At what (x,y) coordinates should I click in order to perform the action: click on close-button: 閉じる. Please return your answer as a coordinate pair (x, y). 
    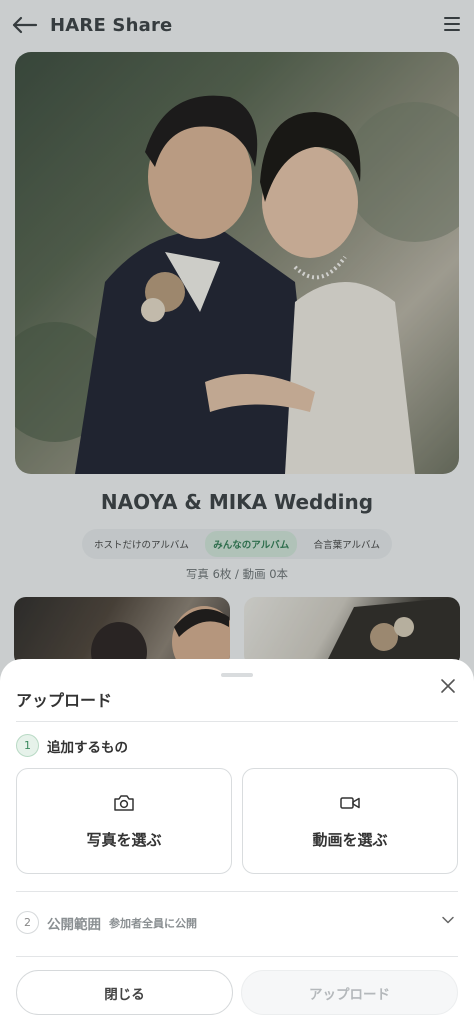
    Looking at the image, I should click on (124, 992).